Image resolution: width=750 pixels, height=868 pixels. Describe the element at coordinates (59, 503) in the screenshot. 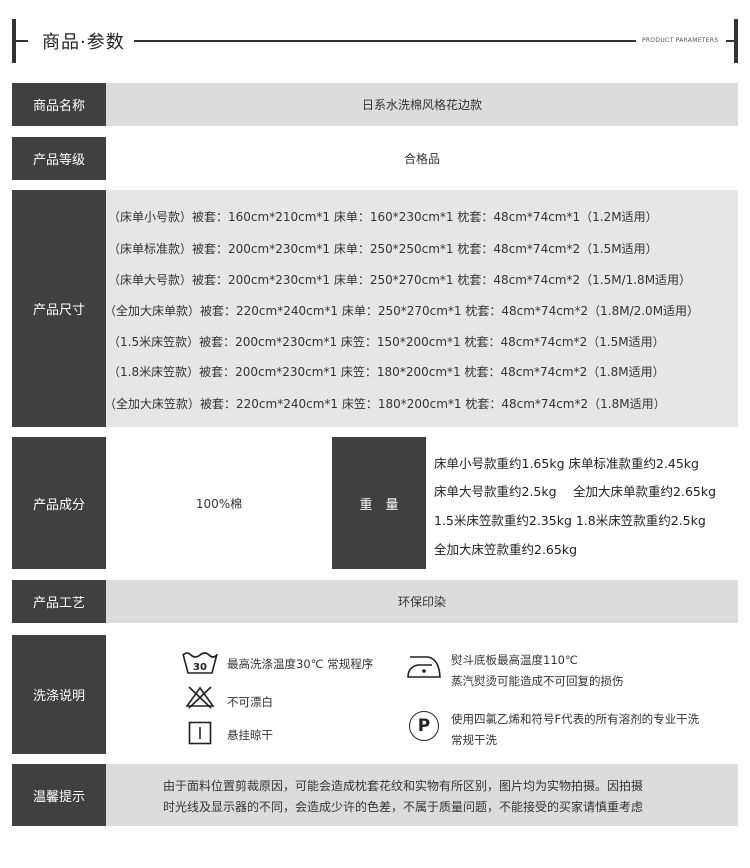

I see `material-label: 产品成分` at that location.